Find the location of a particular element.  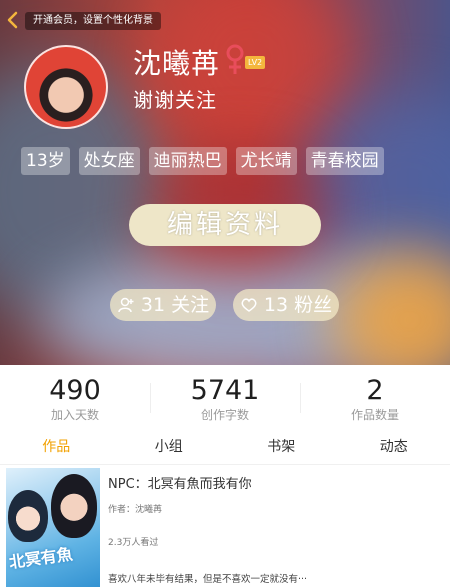

profile-tabs: 作品 小组 书架 动态 is located at coordinates (225, 447).